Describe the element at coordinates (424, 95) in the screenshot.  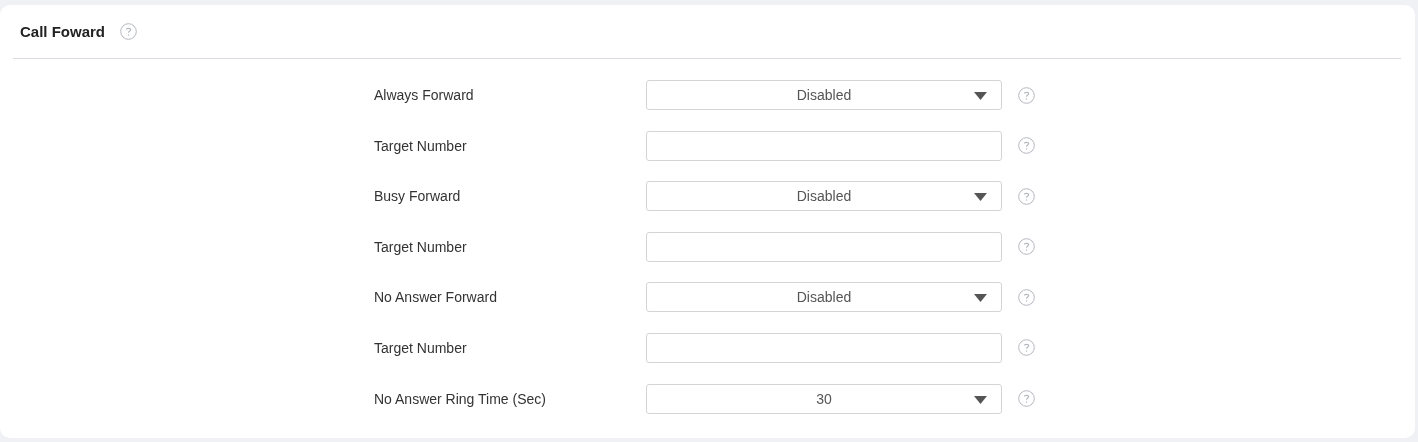
I see `field-label: Always Forward` at that location.